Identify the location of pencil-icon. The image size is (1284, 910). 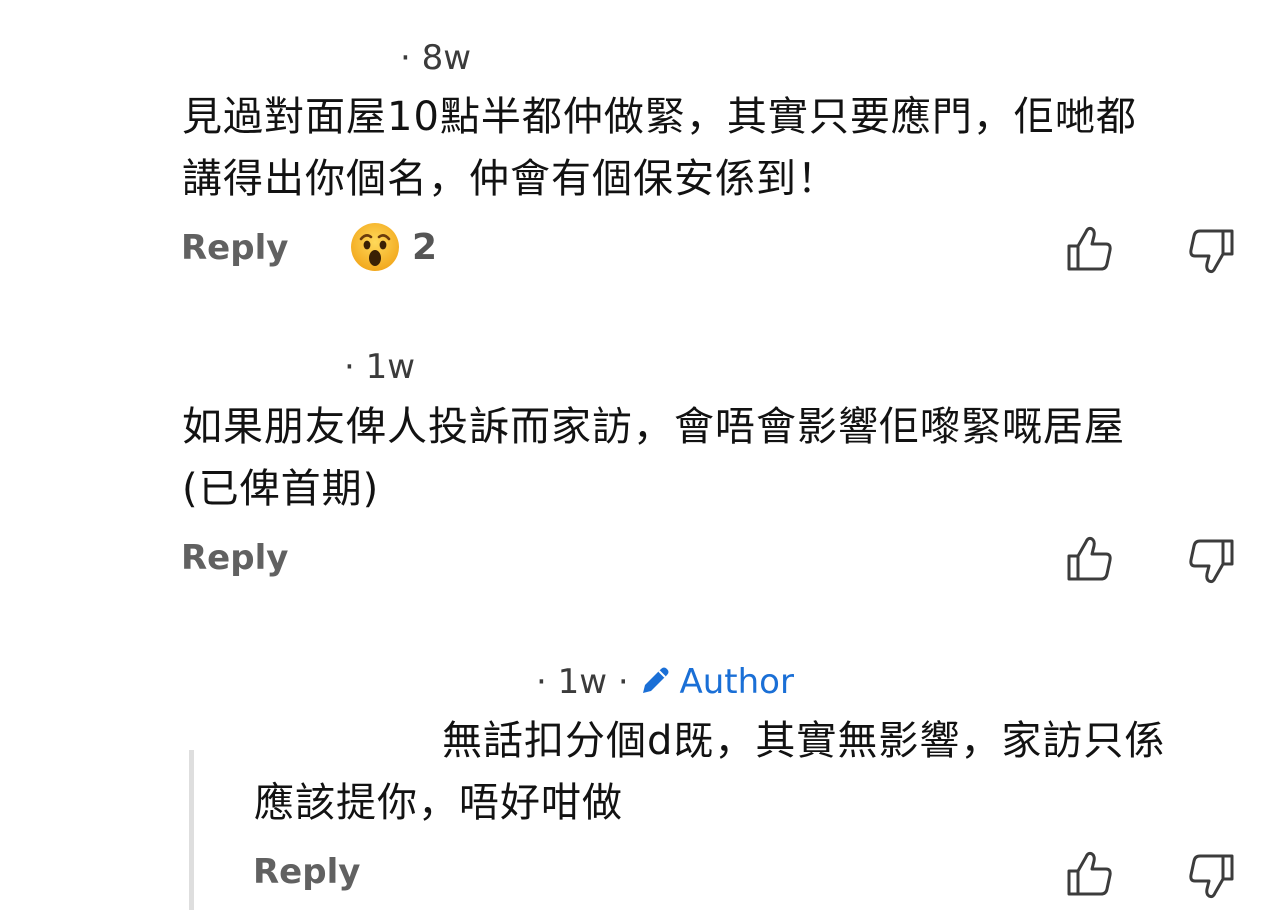
(656, 680).